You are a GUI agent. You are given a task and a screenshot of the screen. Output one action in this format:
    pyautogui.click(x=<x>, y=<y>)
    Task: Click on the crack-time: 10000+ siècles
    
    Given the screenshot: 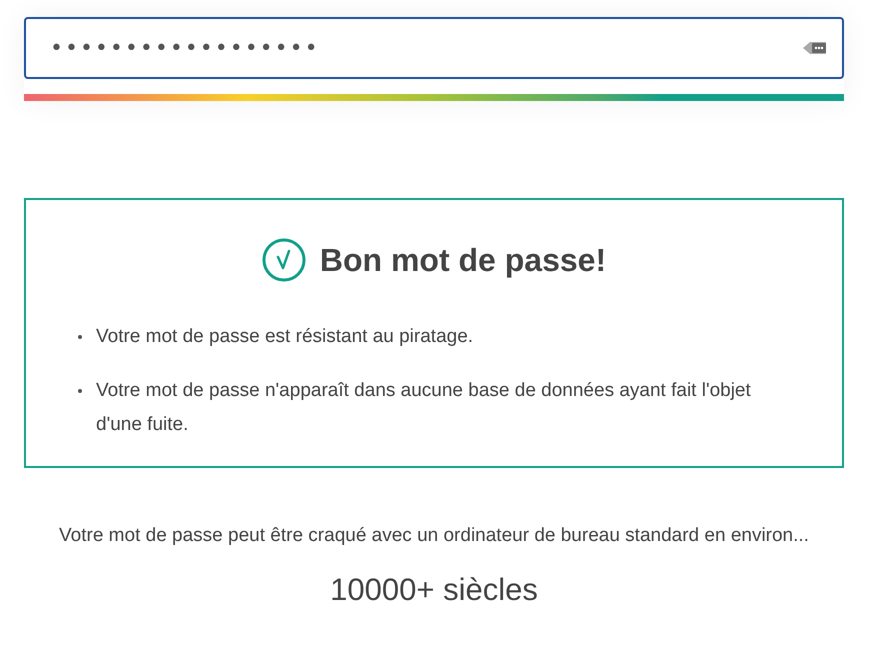 What is the action you would take?
    pyautogui.click(x=434, y=590)
    